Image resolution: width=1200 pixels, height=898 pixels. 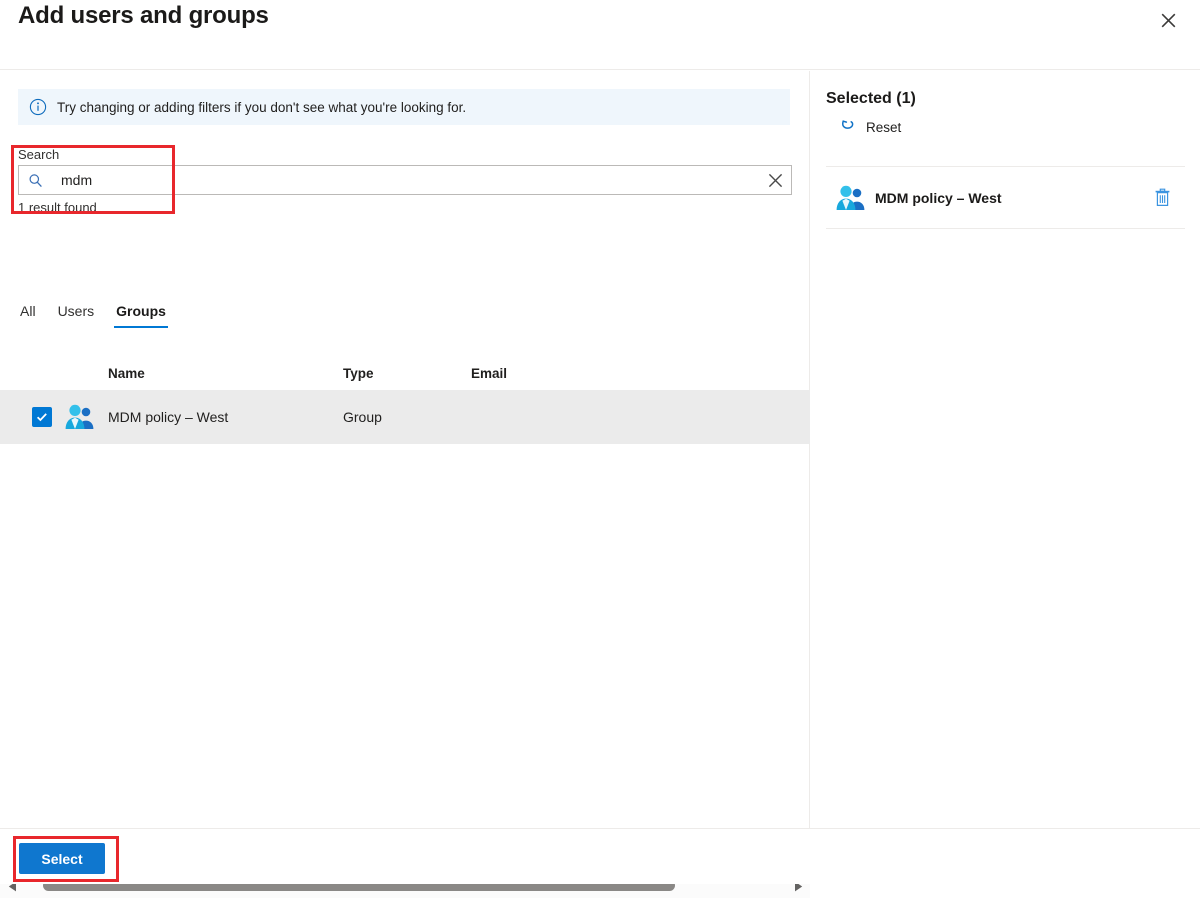 I want to click on row-type: Group, so click(x=362, y=417).